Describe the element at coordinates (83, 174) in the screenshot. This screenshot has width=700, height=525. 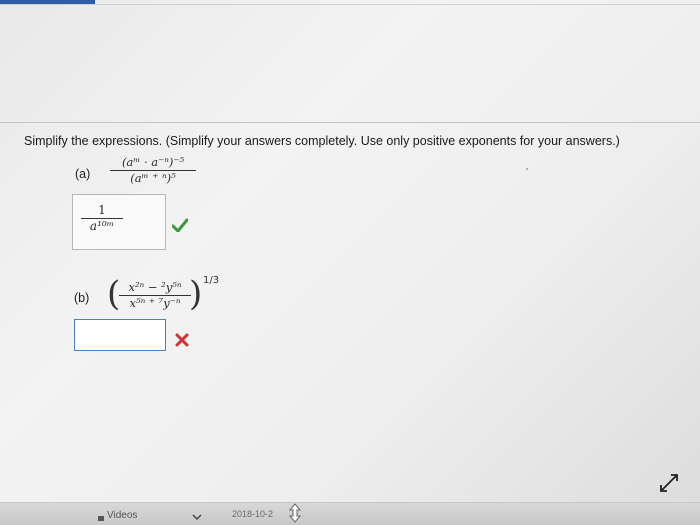
I see `part-a-label: (a)` at that location.